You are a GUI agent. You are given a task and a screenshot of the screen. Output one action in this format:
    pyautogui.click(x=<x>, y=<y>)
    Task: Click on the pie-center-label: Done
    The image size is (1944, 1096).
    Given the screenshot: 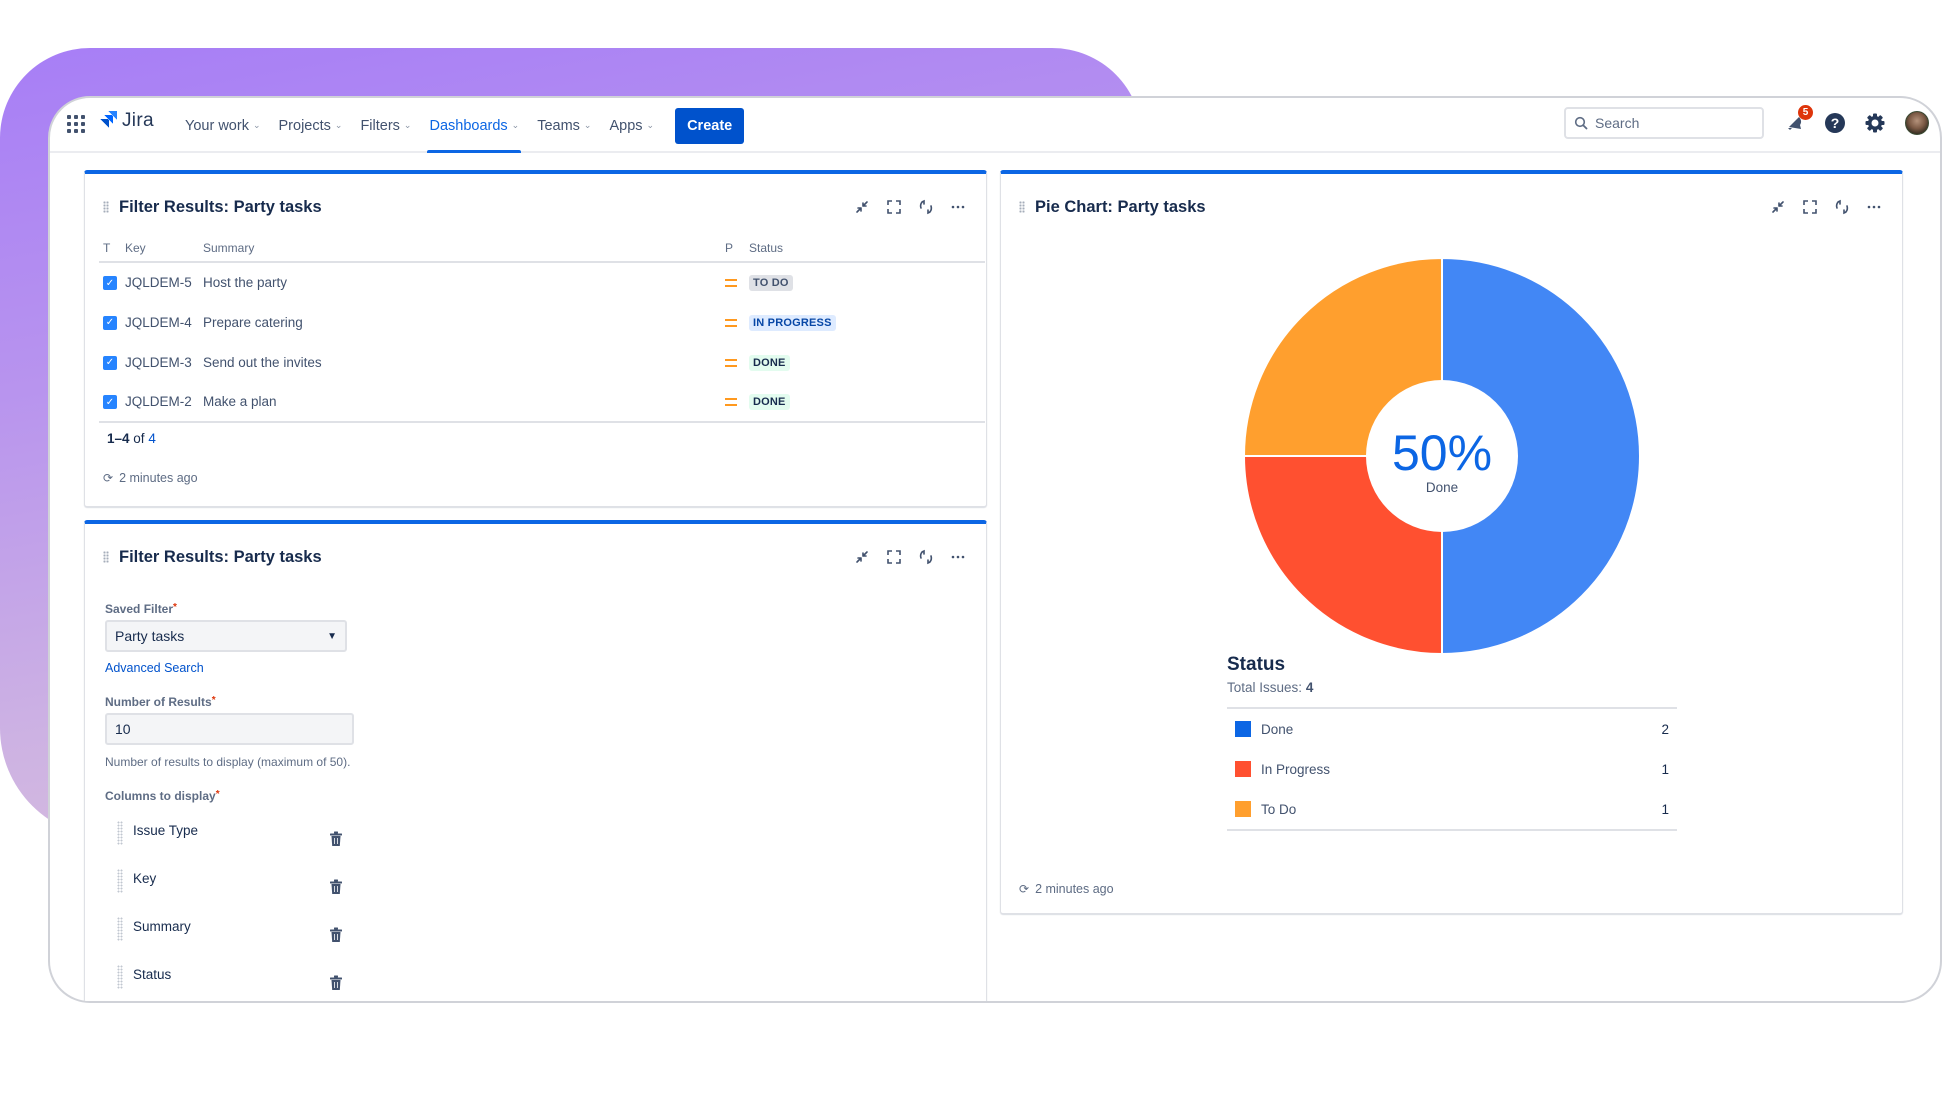 What is the action you would take?
    pyautogui.click(x=1442, y=487)
    